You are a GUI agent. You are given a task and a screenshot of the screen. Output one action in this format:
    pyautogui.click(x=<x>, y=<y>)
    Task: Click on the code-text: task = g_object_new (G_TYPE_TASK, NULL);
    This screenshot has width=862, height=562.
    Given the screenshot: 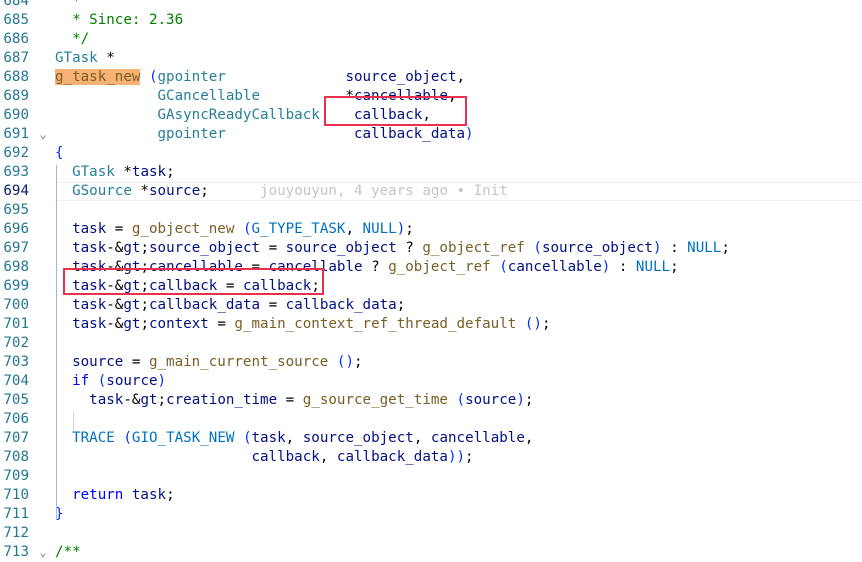 What is the action you would take?
    pyautogui.click(x=243, y=229)
    